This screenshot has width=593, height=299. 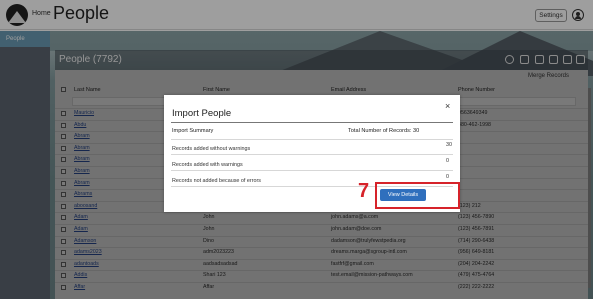 I want to click on stat-label-with-warnings: Records added with warnings, so click(x=207, y=165).